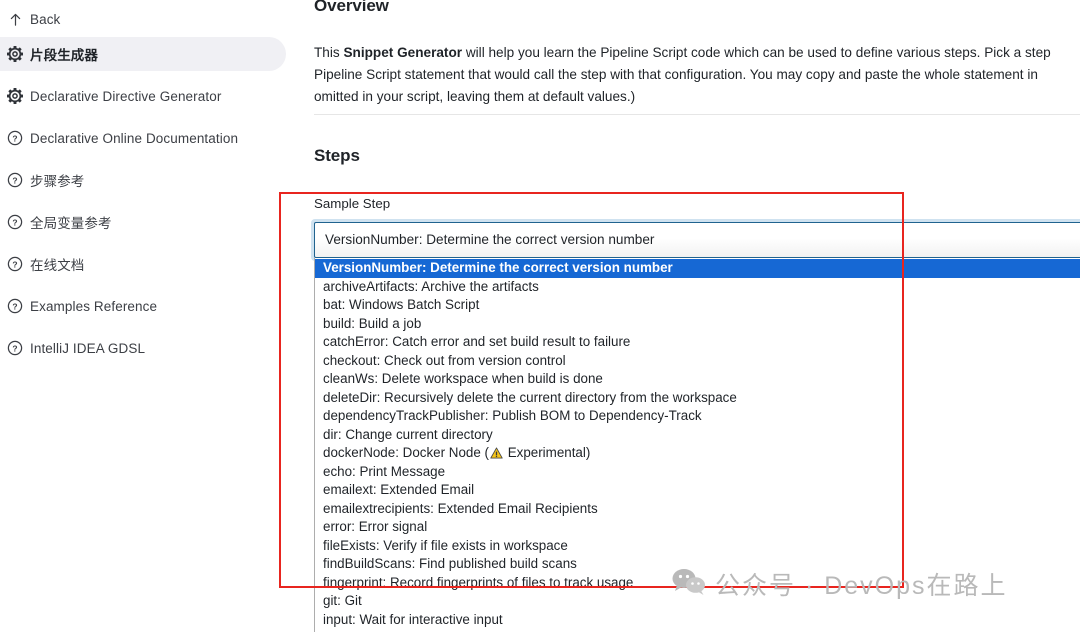  Describe the element at coordinates (697, 361) in the screenshot. I see `dropdown-option: checkout: Check out from version control` at that location.